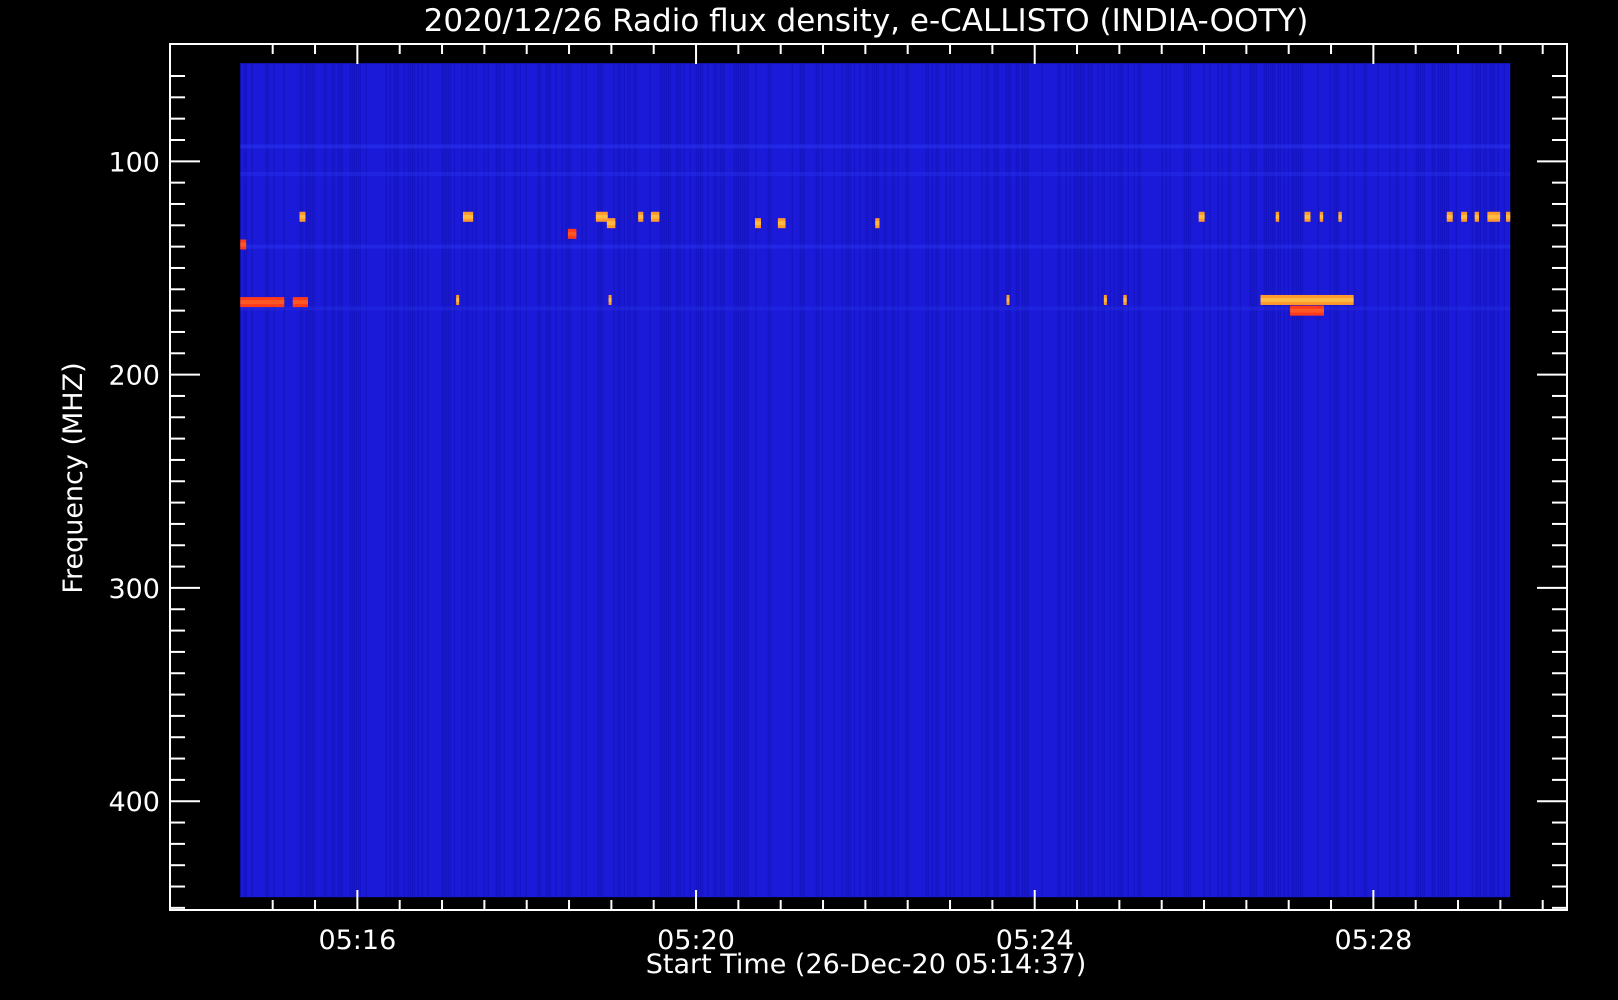  What do you see at coordinates (134, 802) in the screenshot?
I see `y-tick-label: 400` at bounding box center [134, 802].